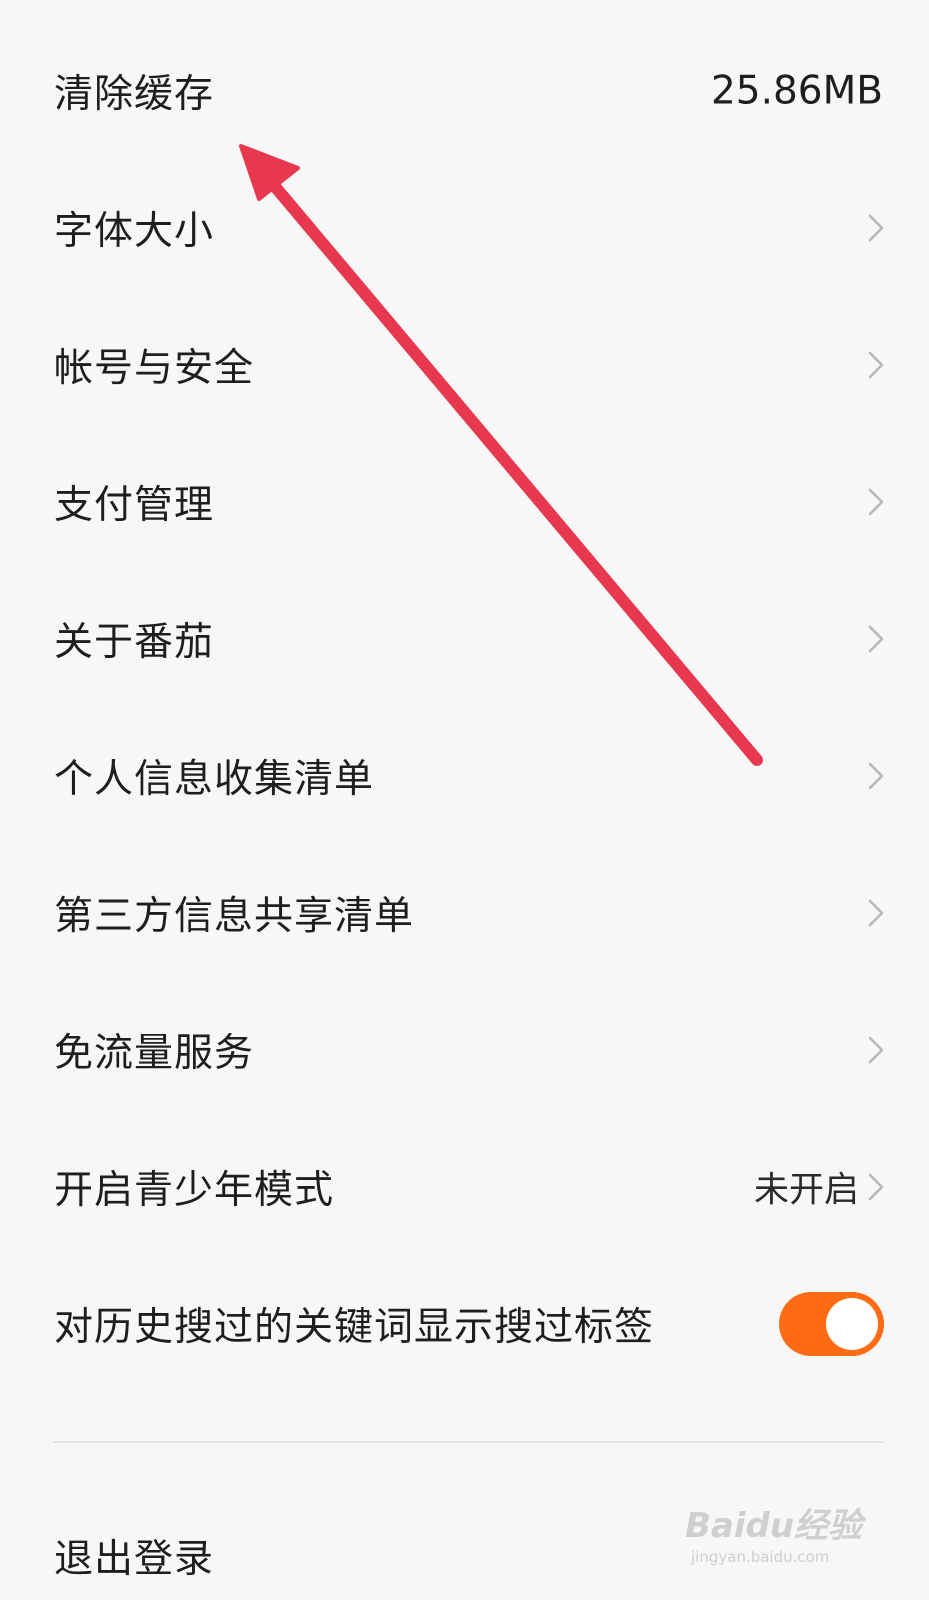  Describe the element at coordinates (354, 1327) in the screenshot. I see `search-tag-label: 对历史搜过的关键词显示搜过标签` at that location.